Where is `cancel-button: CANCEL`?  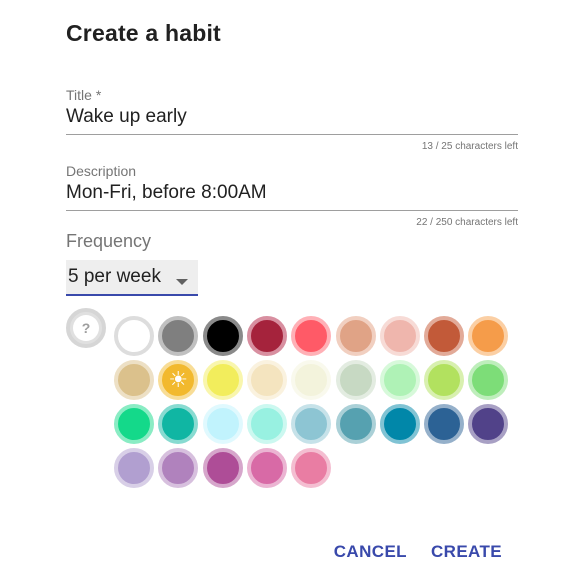 cancel-button: CANCEL is located at coordinates (370, 552).